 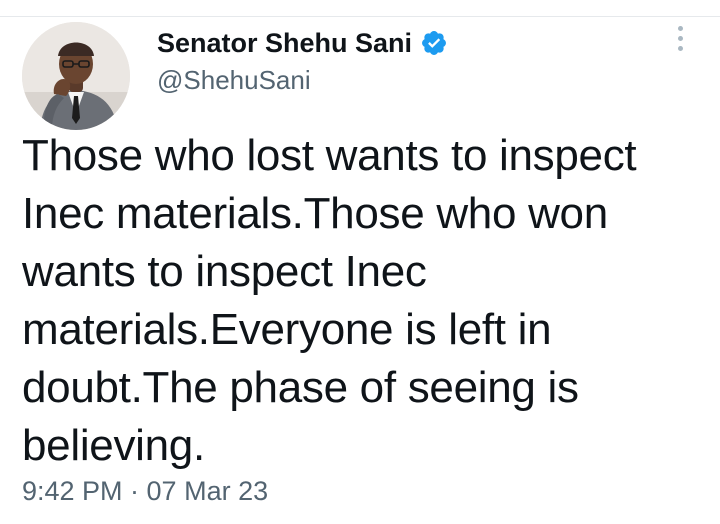 I want to click on author-display-name: Senator Shehu Sani, so click(x=284, y=43).